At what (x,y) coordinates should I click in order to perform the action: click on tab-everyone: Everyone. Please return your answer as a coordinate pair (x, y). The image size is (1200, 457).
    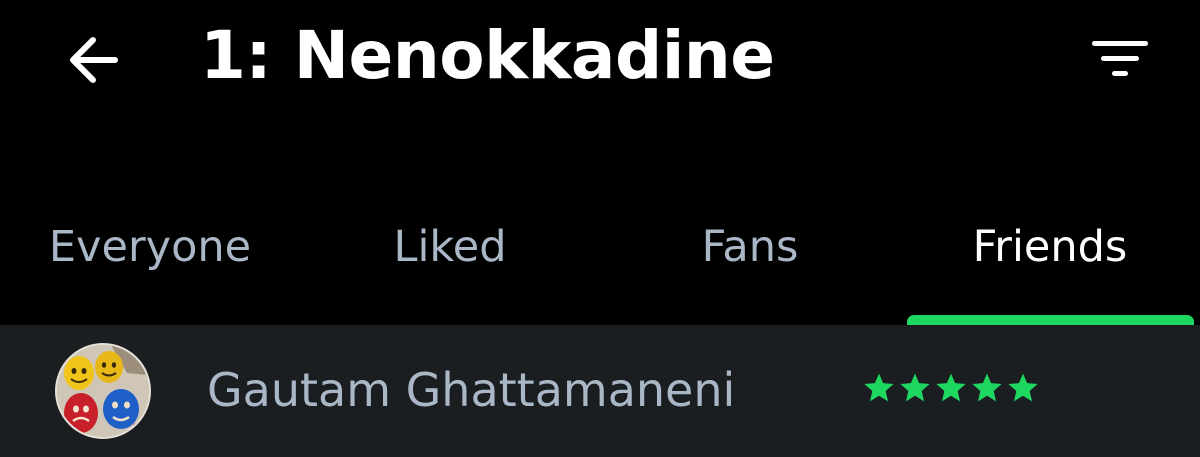
    Looking at the image, I should click on (150, 262).